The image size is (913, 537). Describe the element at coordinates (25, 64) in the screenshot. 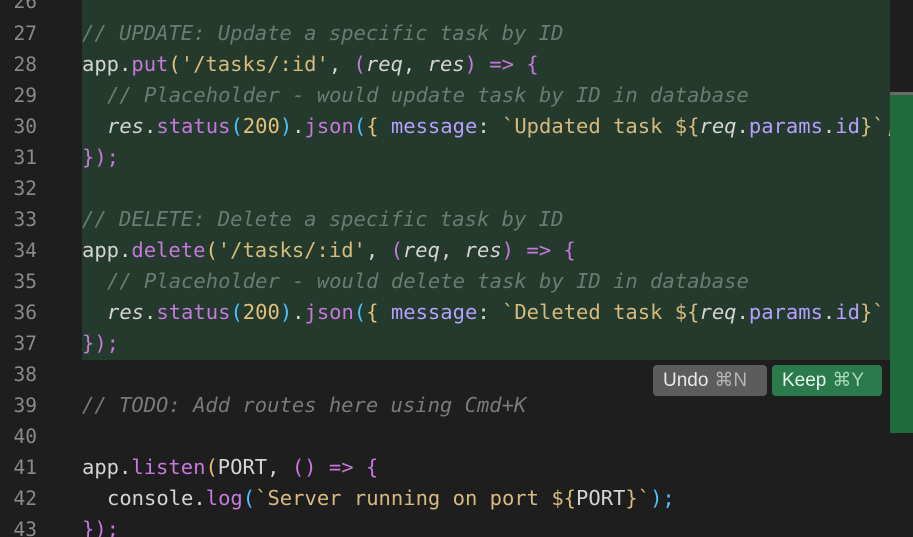

I see `line-number: 28` at that location.